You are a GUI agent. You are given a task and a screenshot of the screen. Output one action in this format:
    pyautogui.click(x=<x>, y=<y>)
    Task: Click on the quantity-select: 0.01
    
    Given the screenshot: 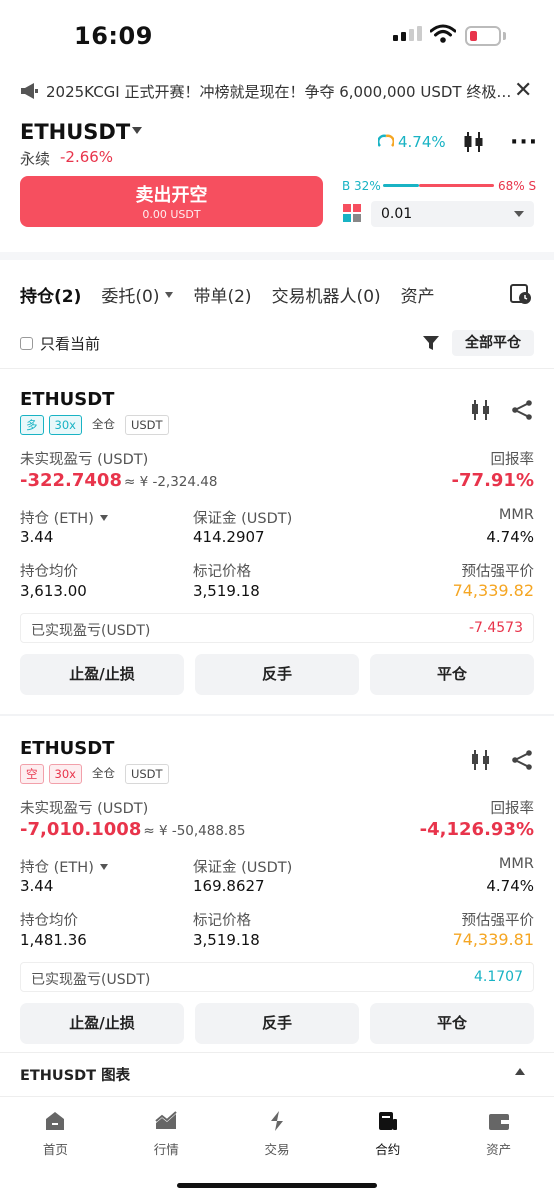 What is the action you would take?
    pyautogui.click(x=452, y=214)
    